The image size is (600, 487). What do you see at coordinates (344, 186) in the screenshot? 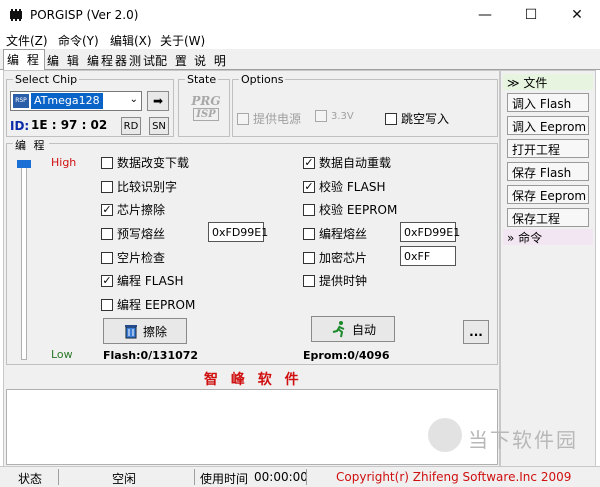
I see `verify-flash-checkbox: ✓ 校验 FLASH` at bounding box center [344, 186].